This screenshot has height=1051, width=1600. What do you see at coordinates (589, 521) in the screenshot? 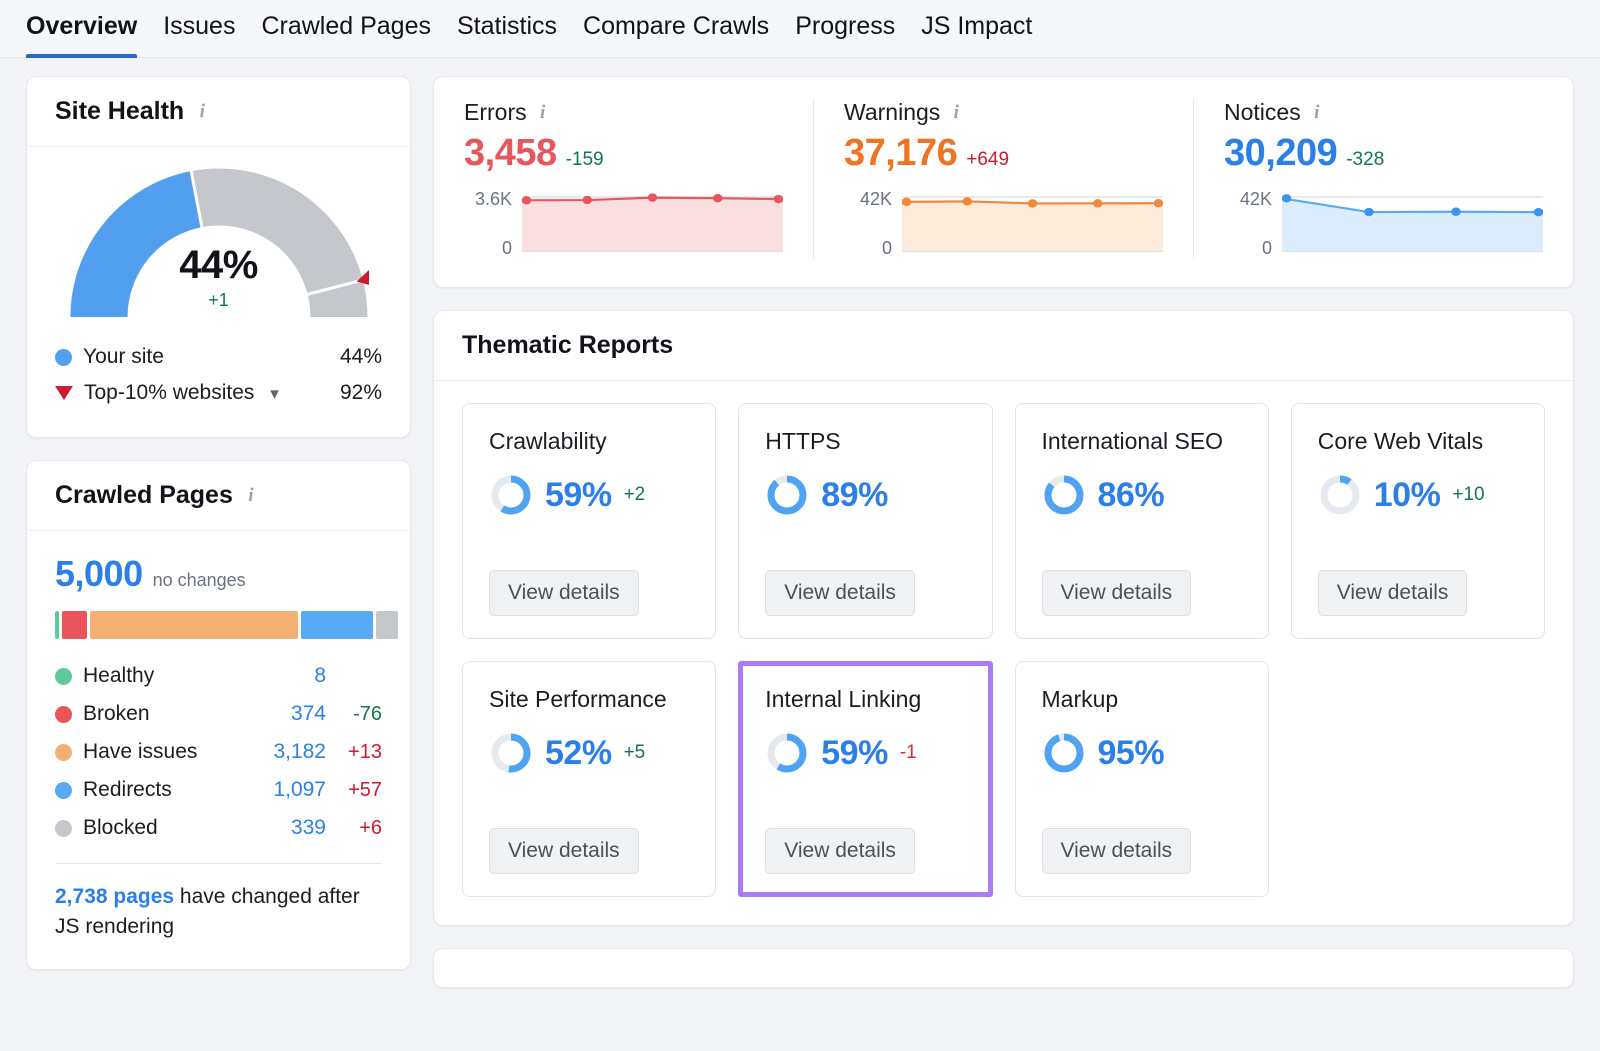
I see `thematic-report-card-crawlability: Crawlability 59% +2 View details` at bounding box center [589, 521].